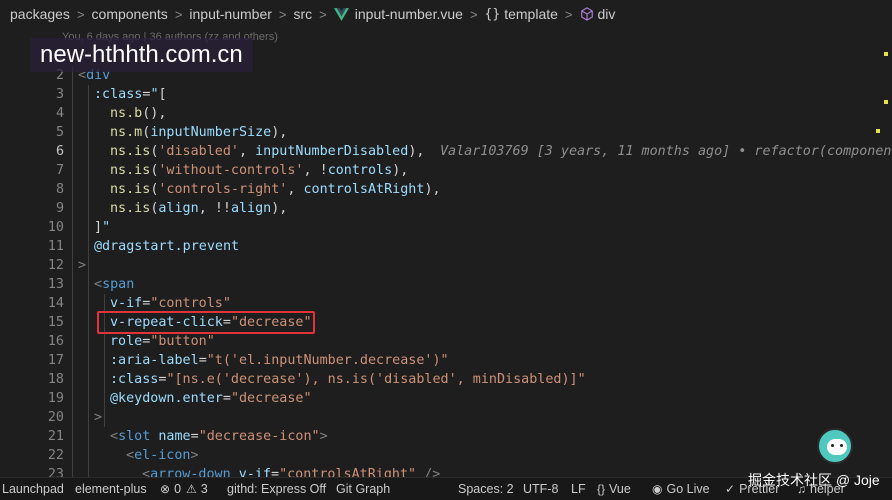  What do you see at coordinates (55, 322) in the screenshot?
I see `line-number: 15` at bounding box center [55, 322].